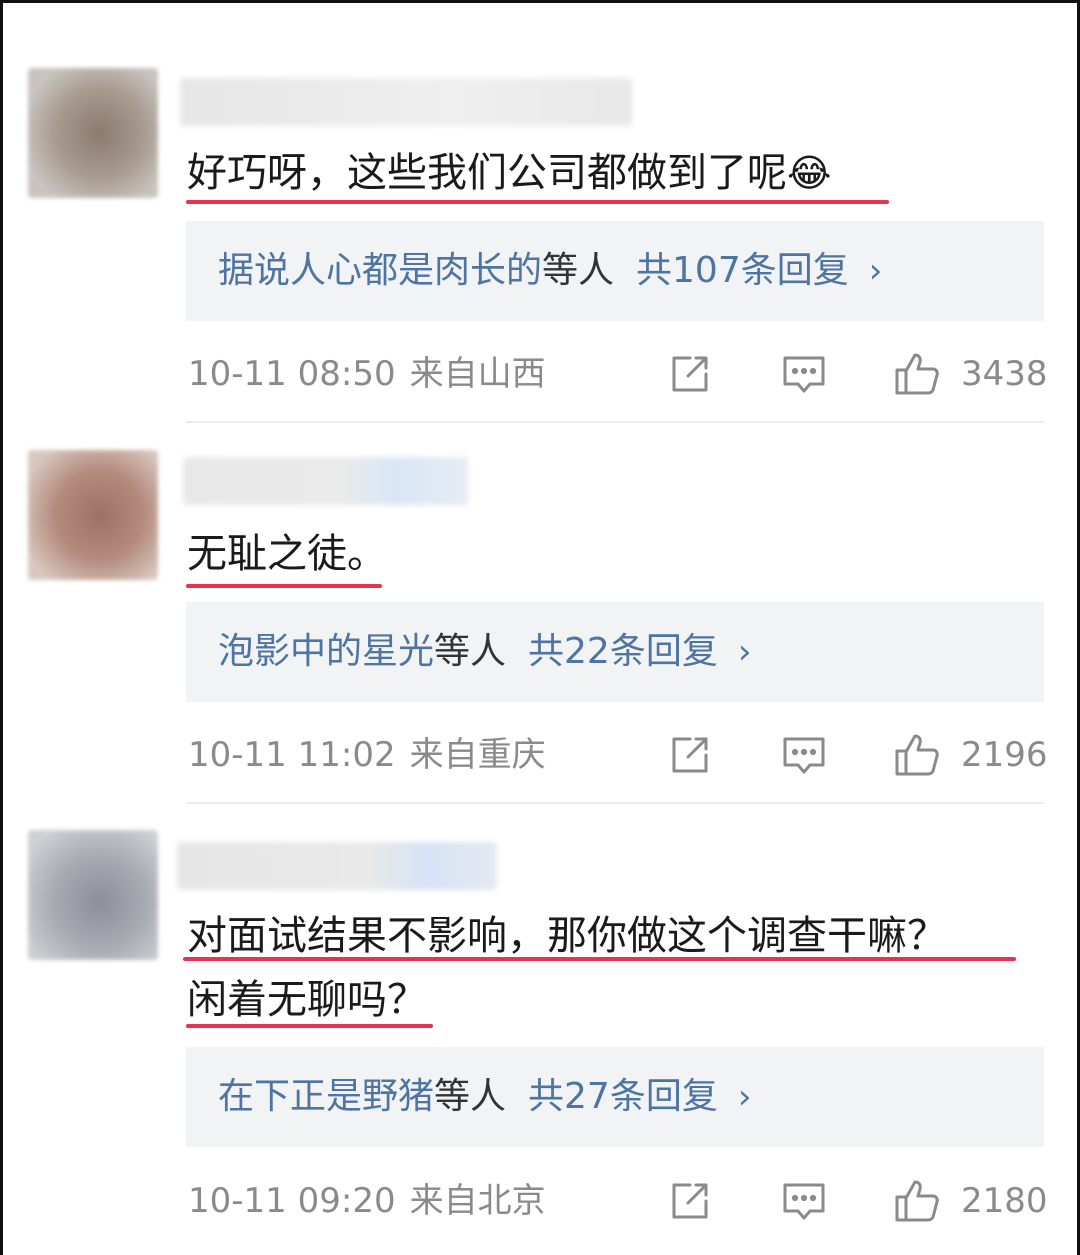 The width and height of the screenshot is (1080, 1255). What do you see at coordinates (287, 554) in the screenshot?
I see `comment-text: 无耻之徒。` at bounding box center [287, 554].